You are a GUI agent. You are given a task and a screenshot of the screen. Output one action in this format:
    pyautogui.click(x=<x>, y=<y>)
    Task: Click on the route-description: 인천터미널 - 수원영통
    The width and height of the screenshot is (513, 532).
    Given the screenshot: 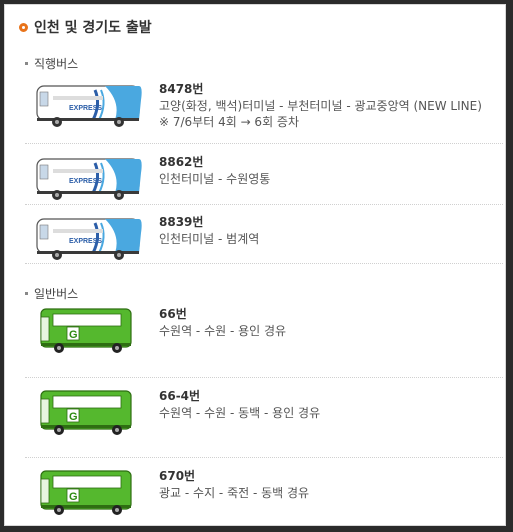 What is the action you would take?
    pyautogui.click(x=215, y=179)
    